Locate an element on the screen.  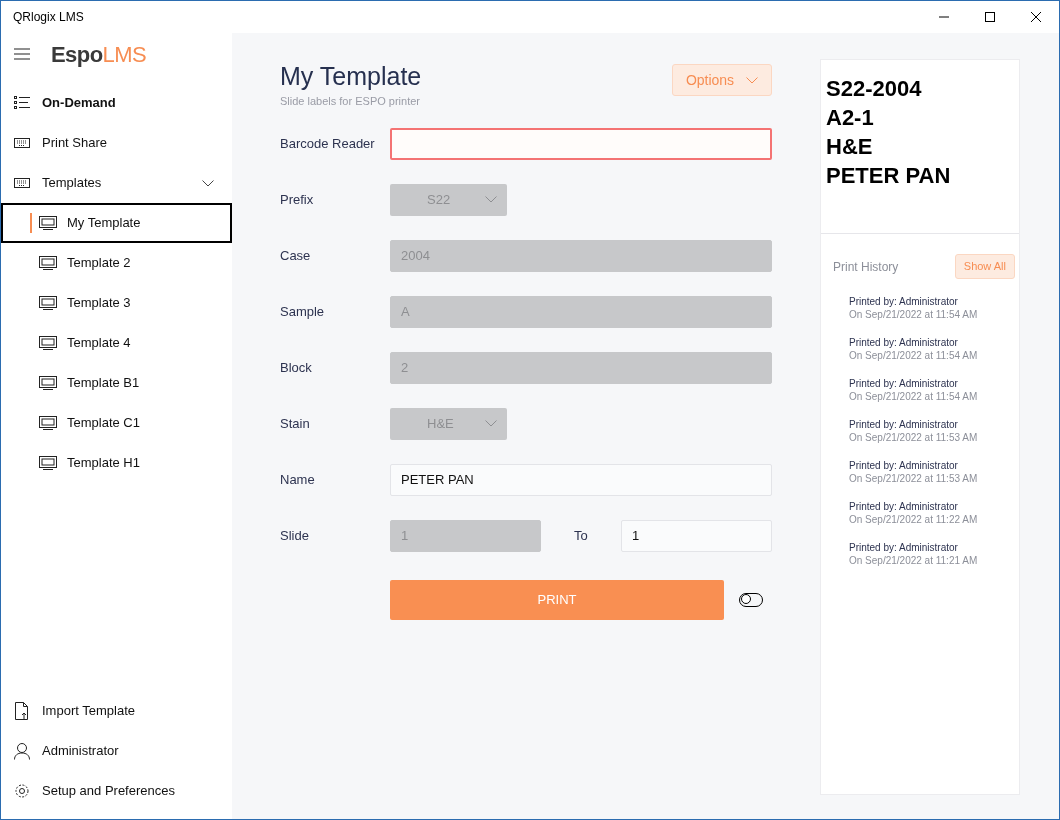
field-label: Name is located at coordinates (298, 479).